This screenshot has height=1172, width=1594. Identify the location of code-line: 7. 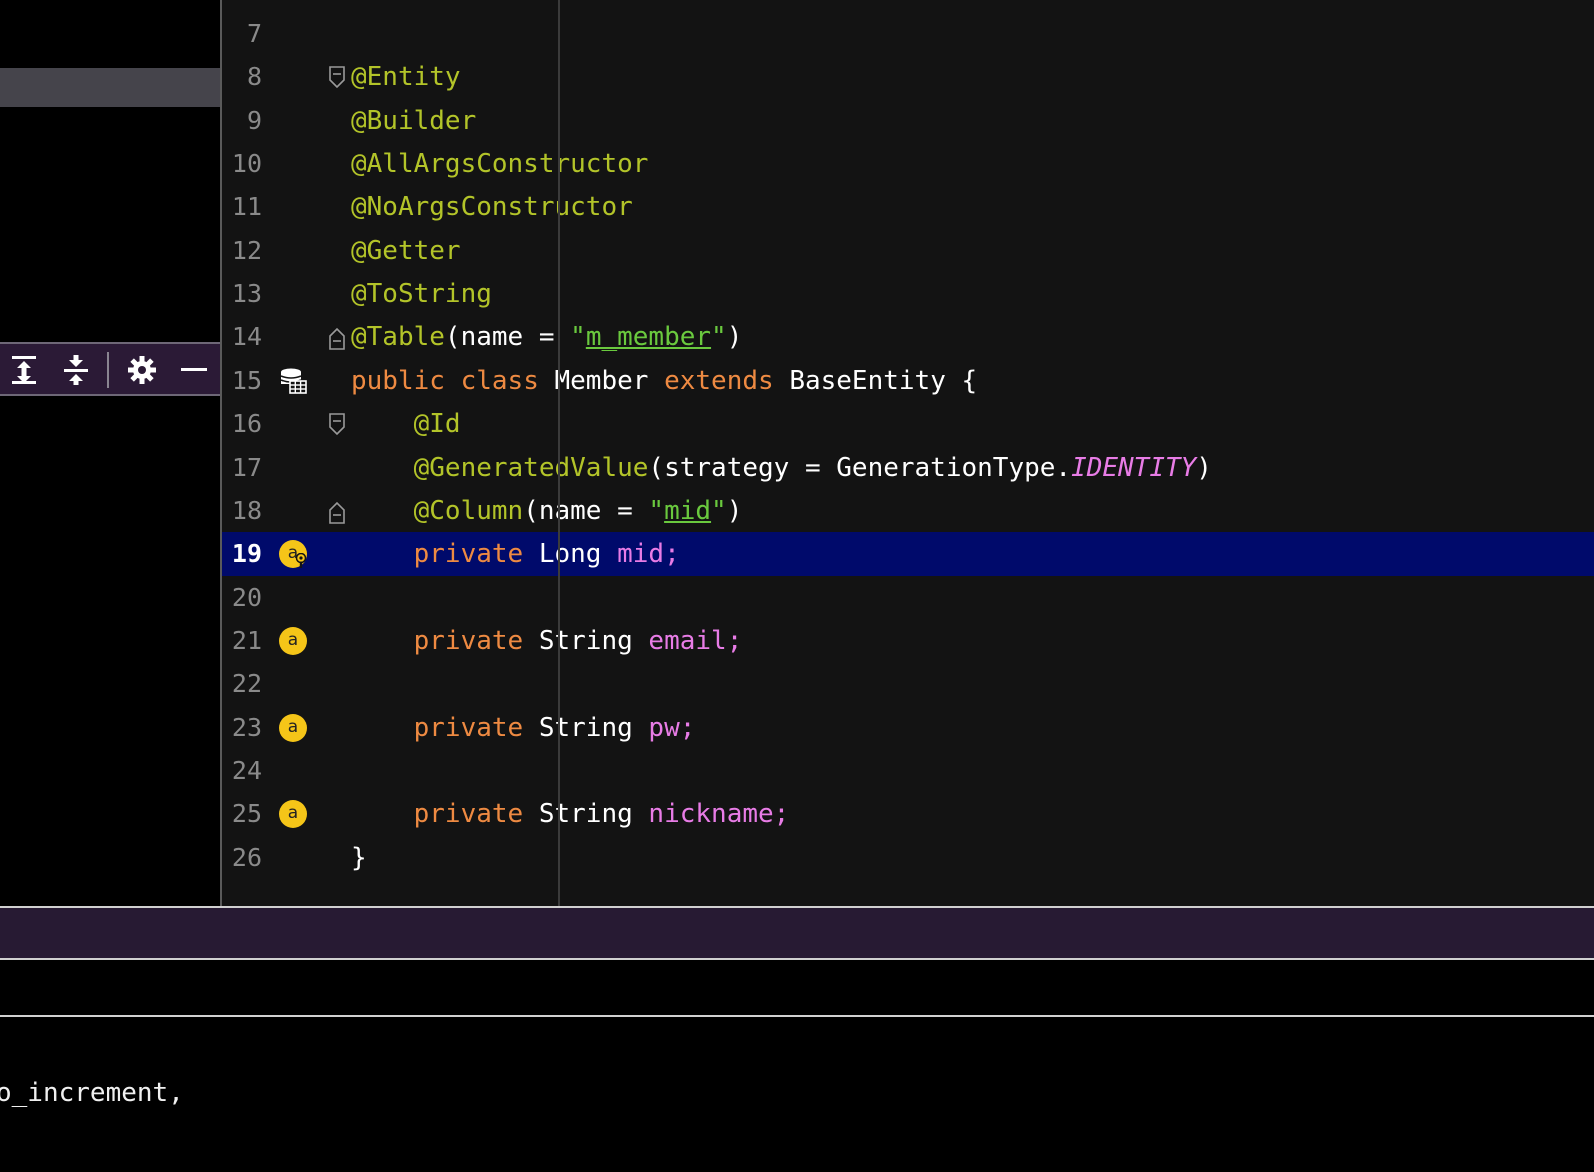
(908, 34).